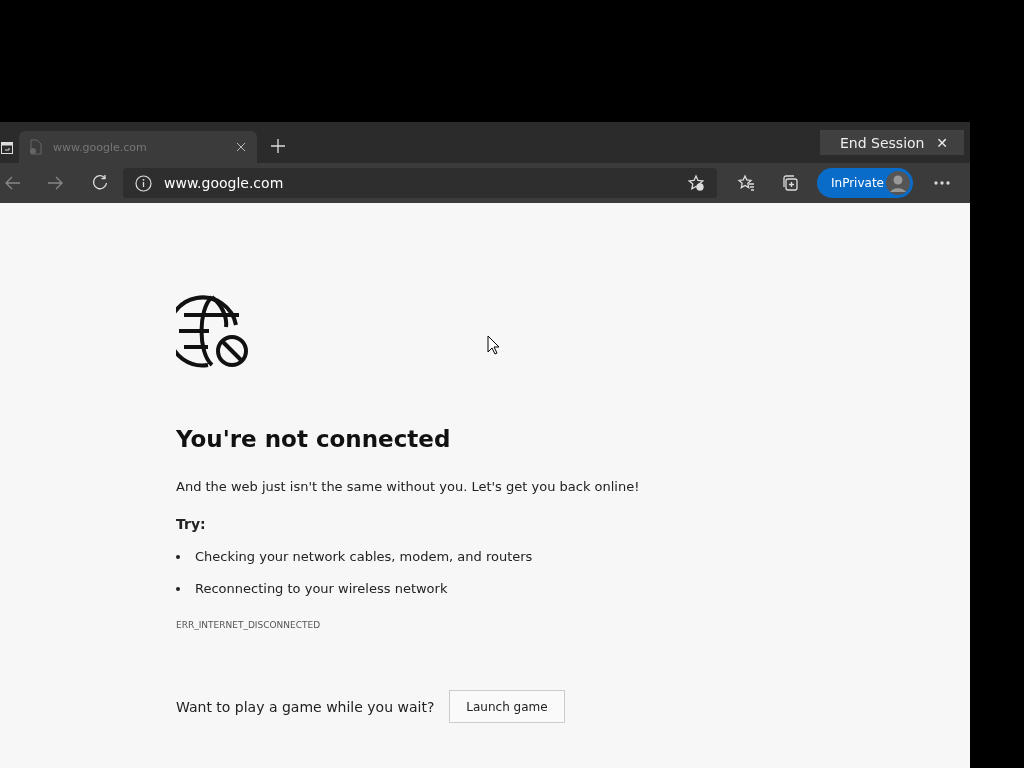  Describe the element at coordinates (408, 486) in the screenshot. I see `error-message: And the web just isn't the same without you. Let's get you back online!` at that location.